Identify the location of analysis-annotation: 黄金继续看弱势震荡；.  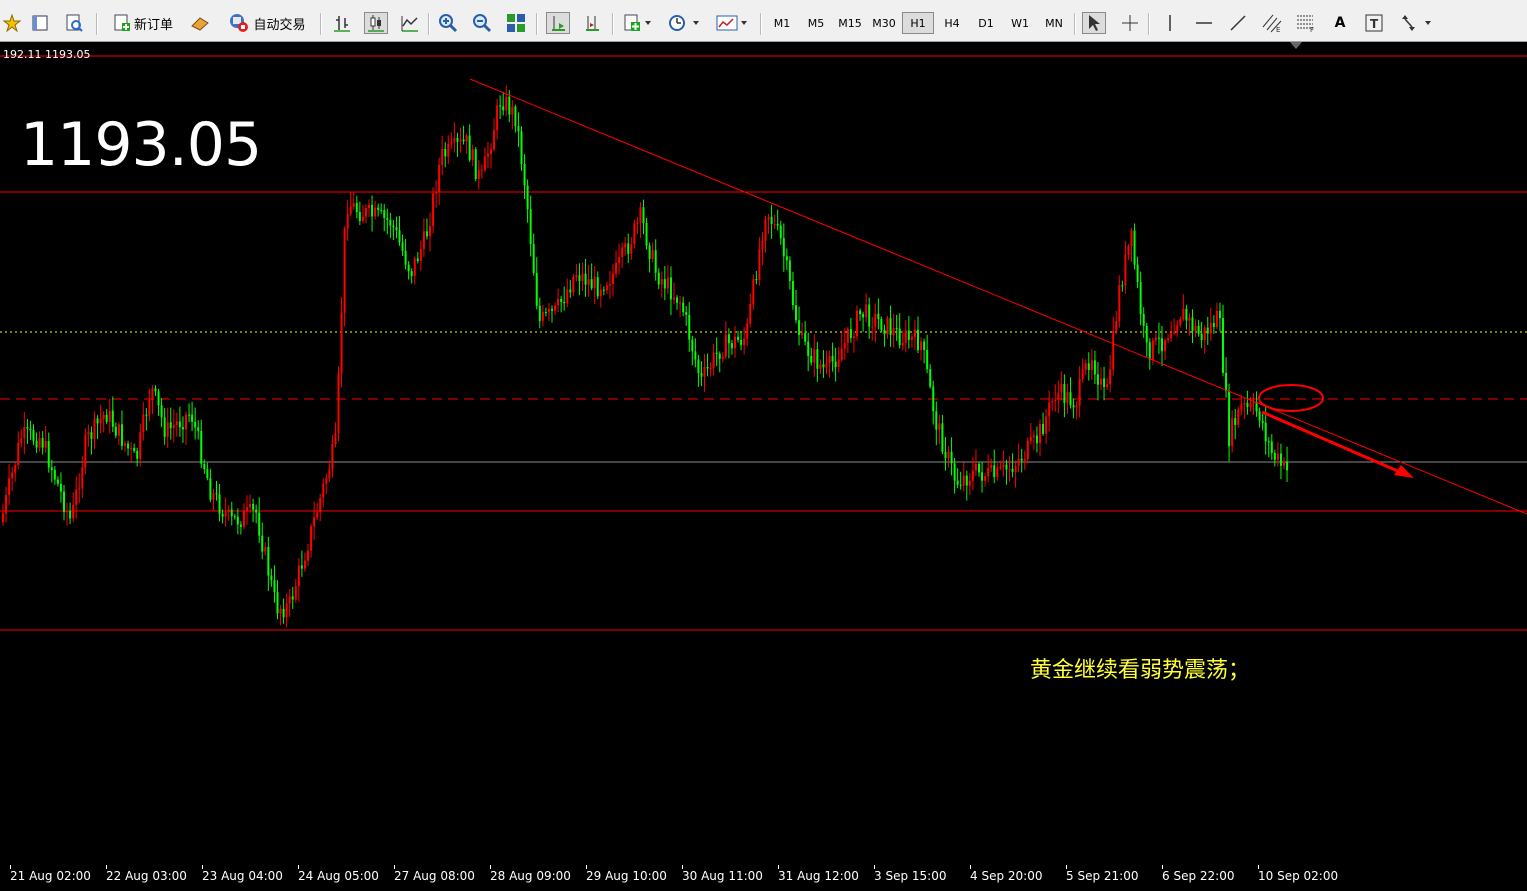
(1140, 668).